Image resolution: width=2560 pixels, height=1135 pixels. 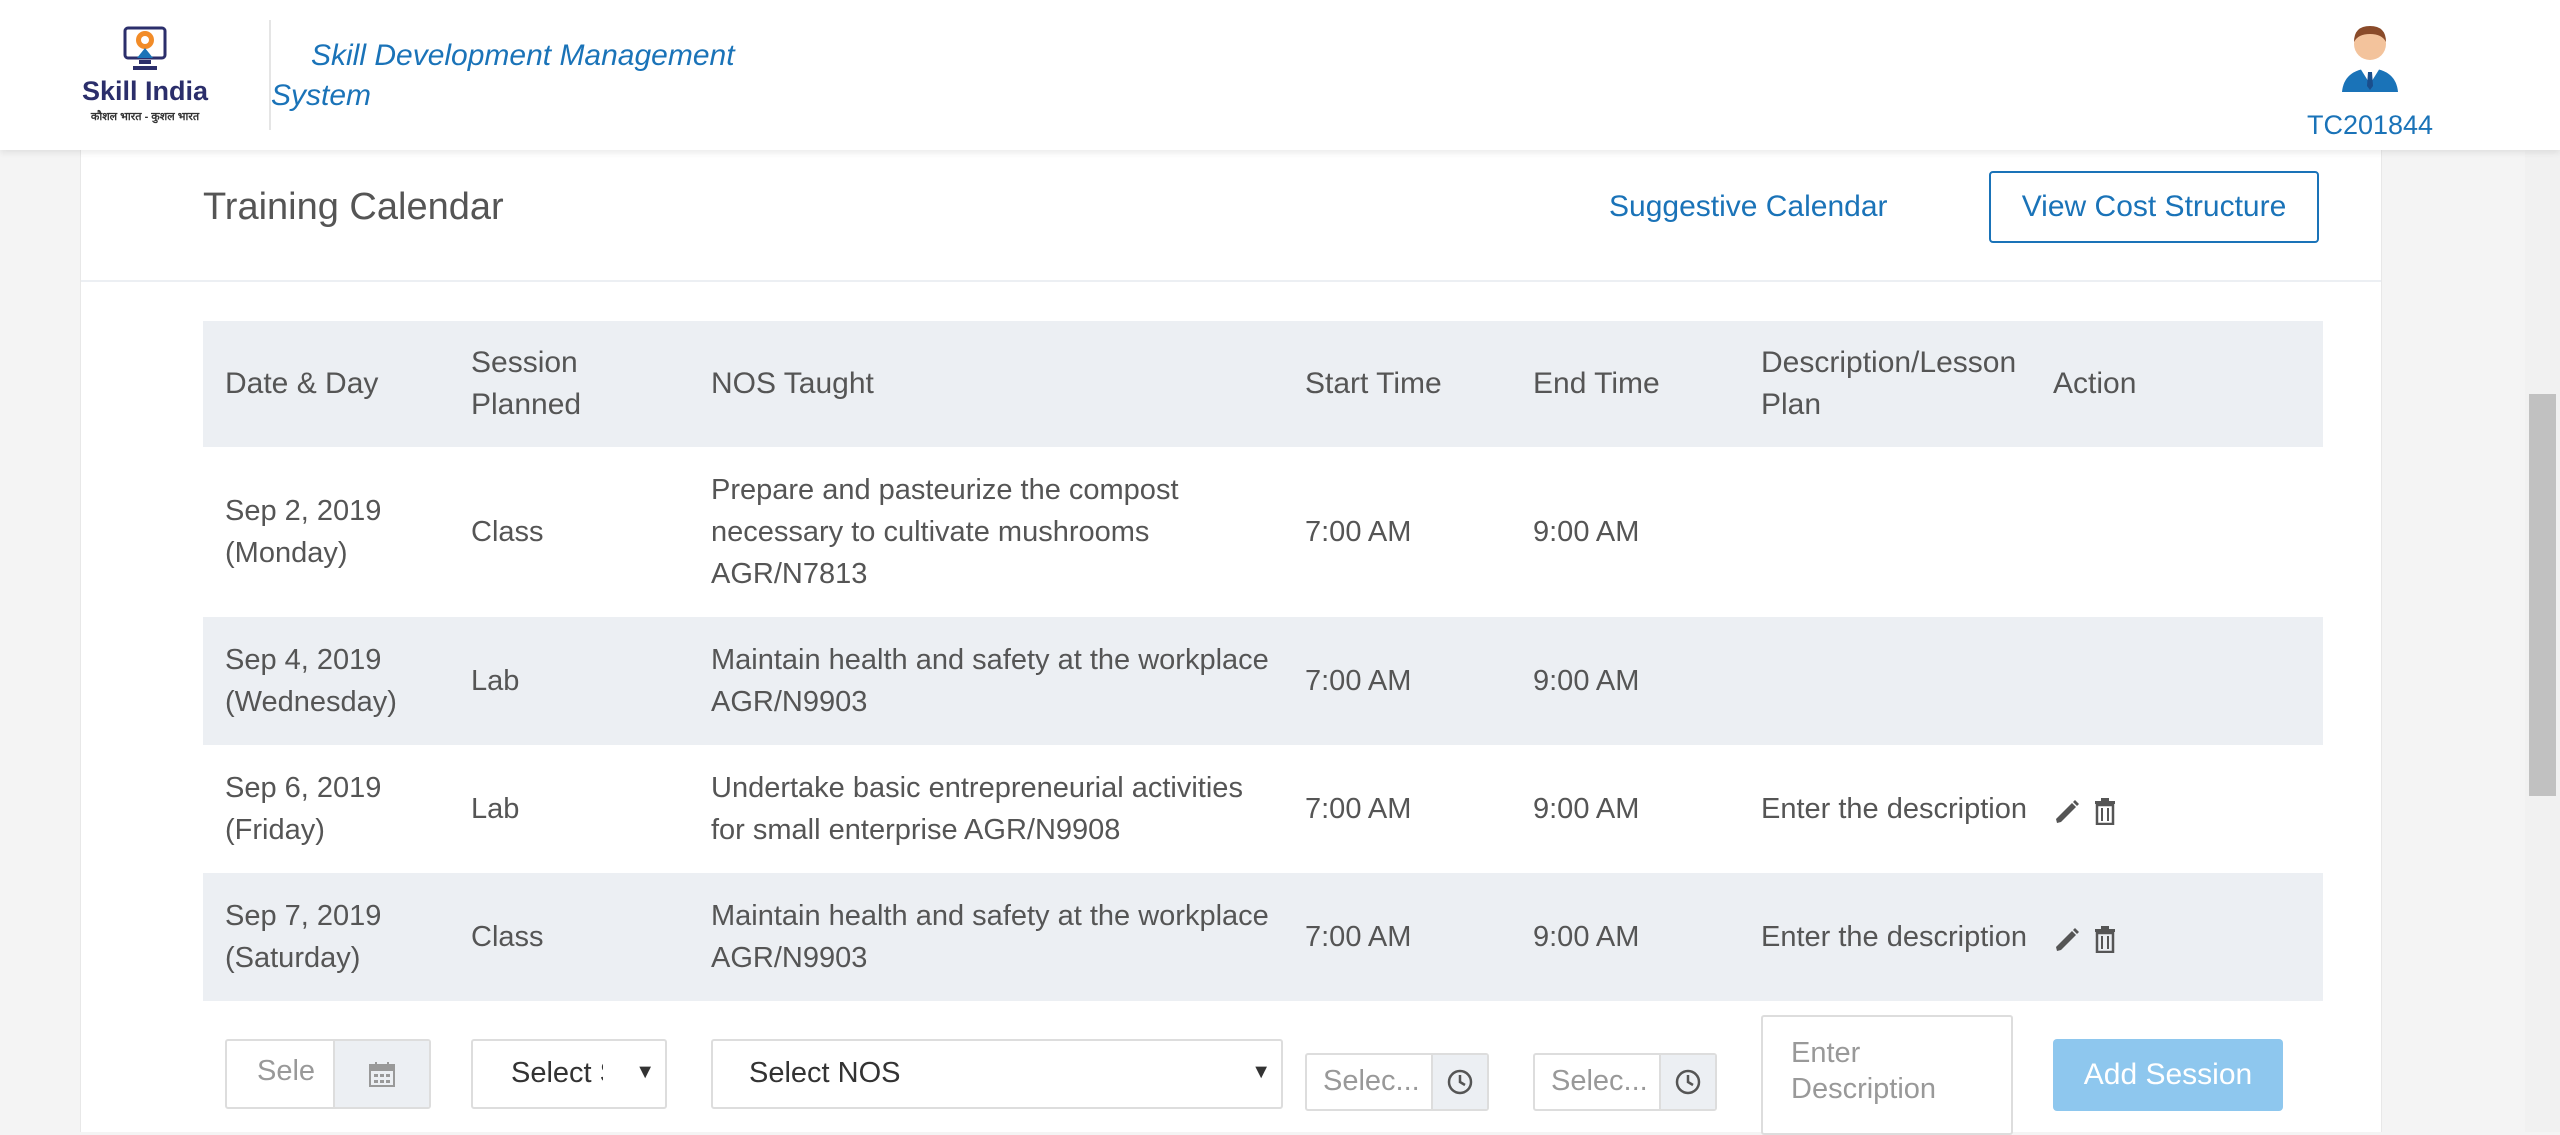 I want to click on skill-india-emblem-icon, so click(x=145, y=48).